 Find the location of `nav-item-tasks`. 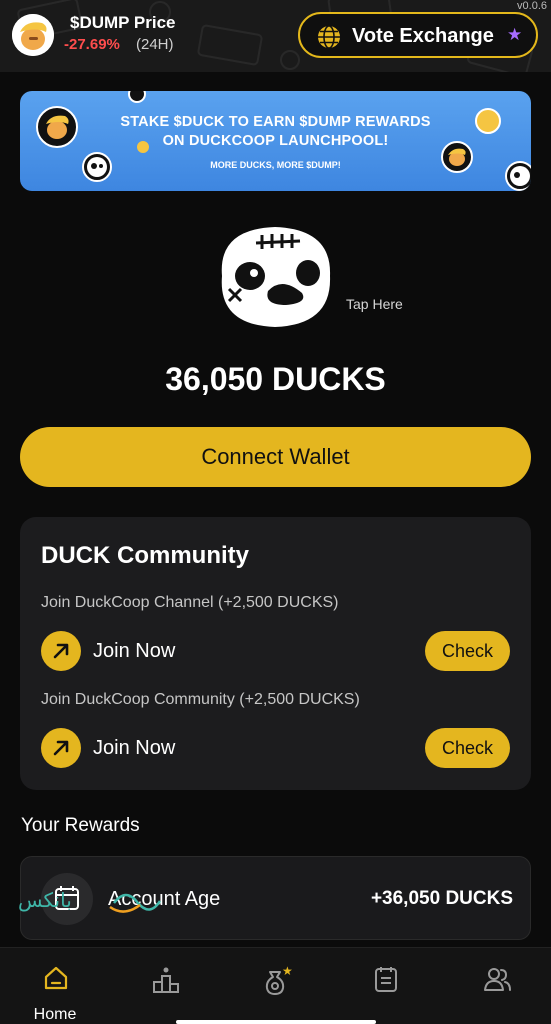

nav-item-tasks is located at coordinates (385, 986).